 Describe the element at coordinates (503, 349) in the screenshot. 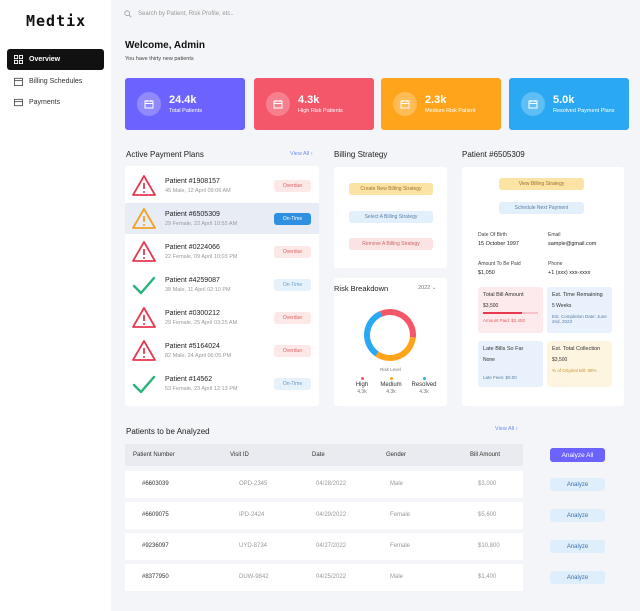

I see `late-bills-title: Late Bills So Far` at that location.